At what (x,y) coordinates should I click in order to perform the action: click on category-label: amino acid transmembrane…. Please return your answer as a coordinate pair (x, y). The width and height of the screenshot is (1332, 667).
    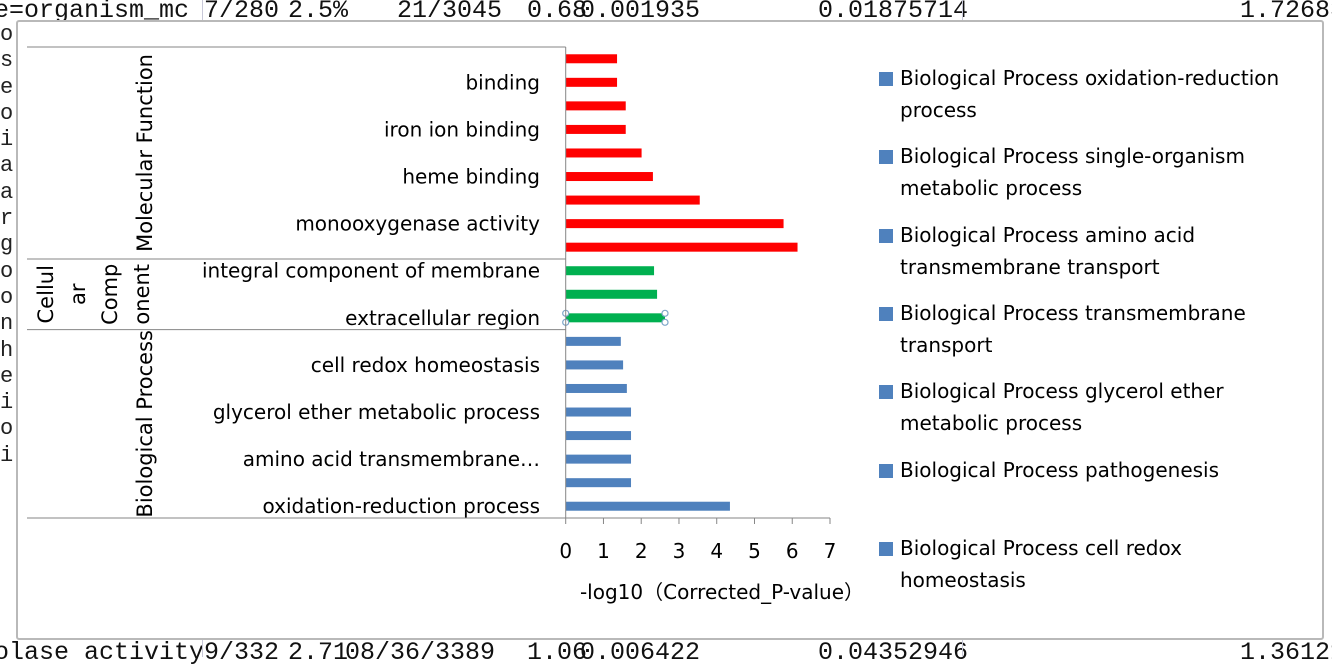
    Looking at the image, I should click on (391, 459).